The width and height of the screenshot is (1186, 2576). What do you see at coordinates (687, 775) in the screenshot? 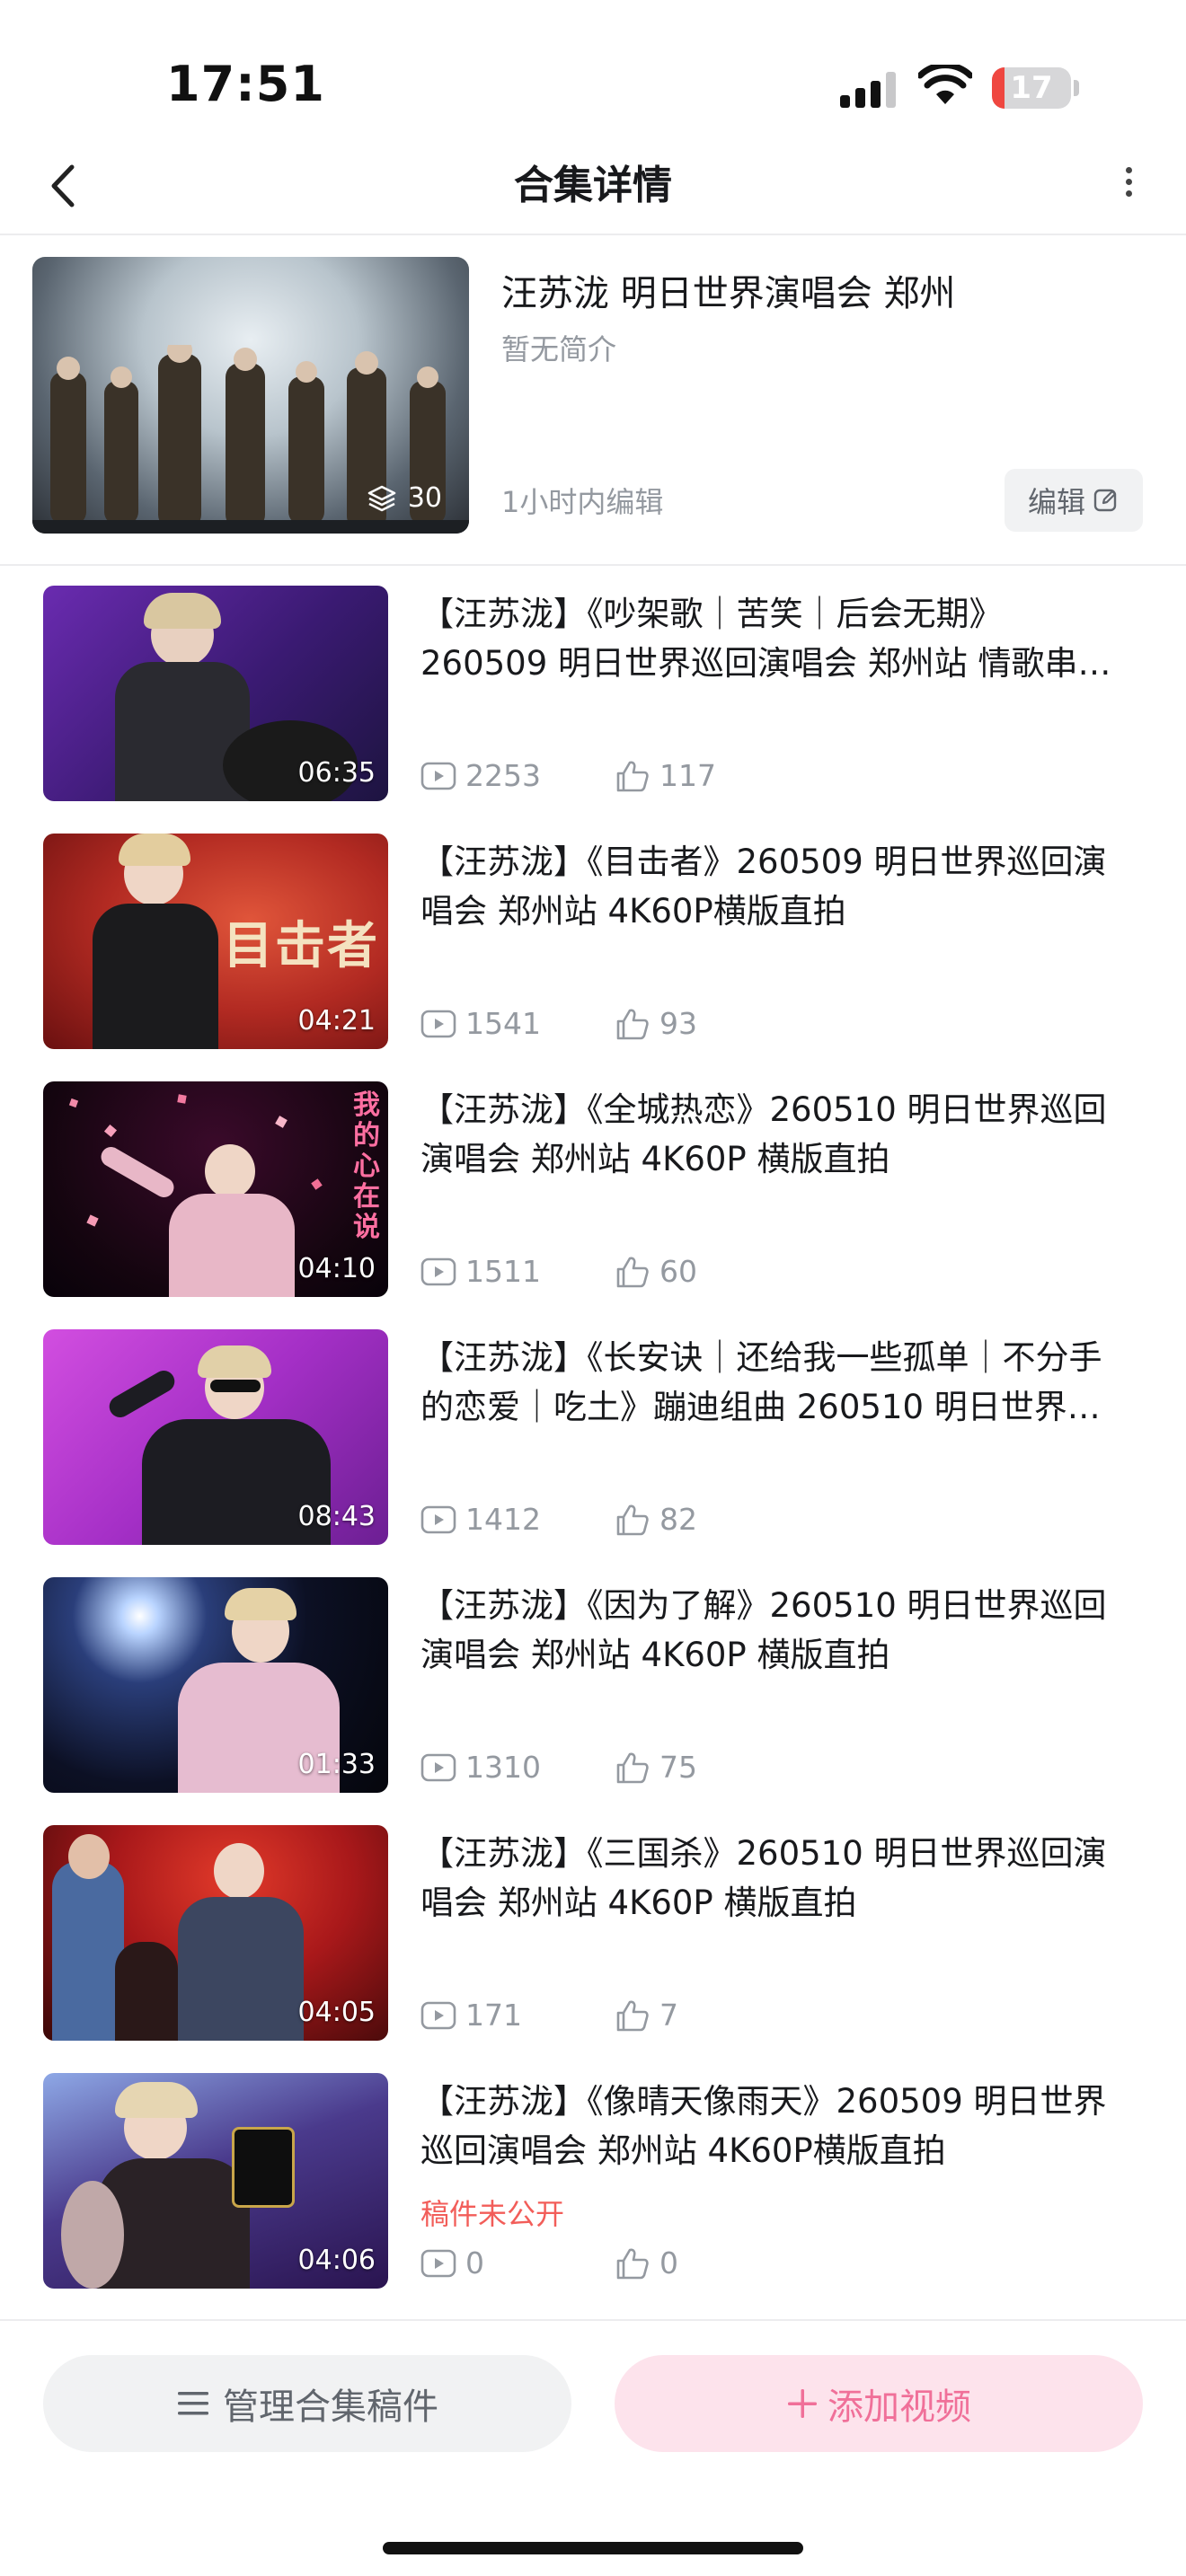
I see `like-count: 117` at bounding box center [687, 775].